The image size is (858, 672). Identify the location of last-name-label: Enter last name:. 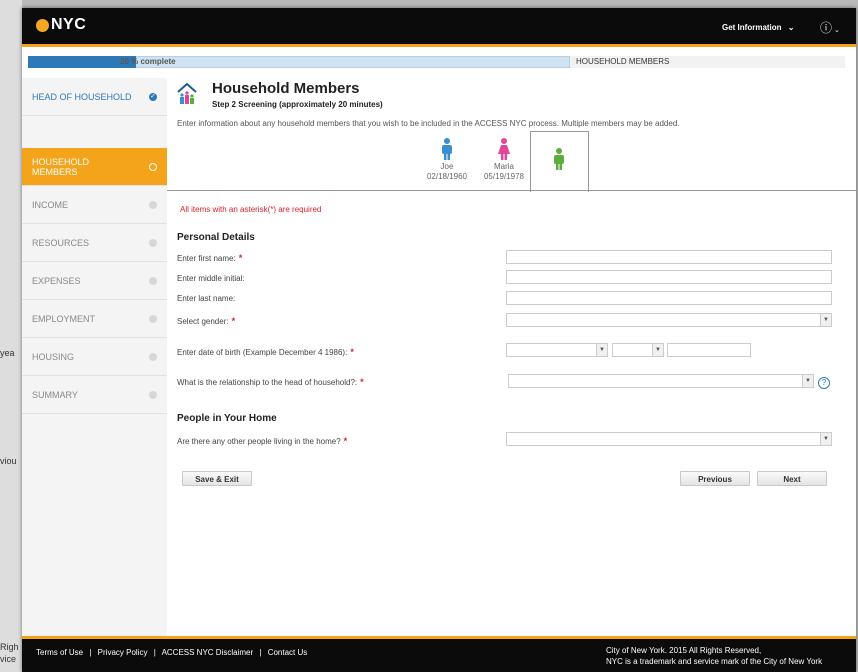
(206, 298).